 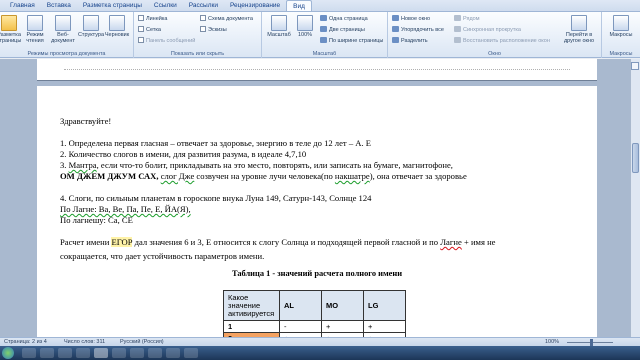 I want to click on switch-windows-icon, so click(x=579, y=23).